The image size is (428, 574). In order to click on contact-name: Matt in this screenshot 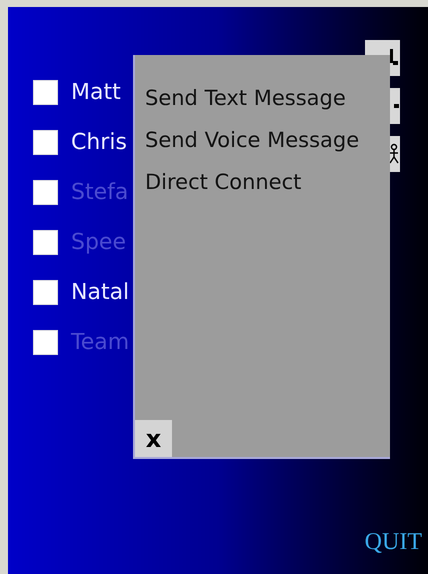, I will do `click(96, 93)`.